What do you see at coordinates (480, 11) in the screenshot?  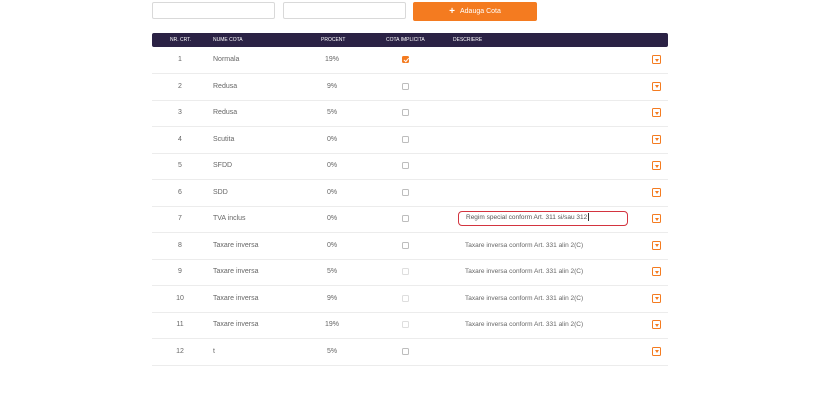 I see `add-cota-label: Adauga Cota` at bounding box center [480, 11].